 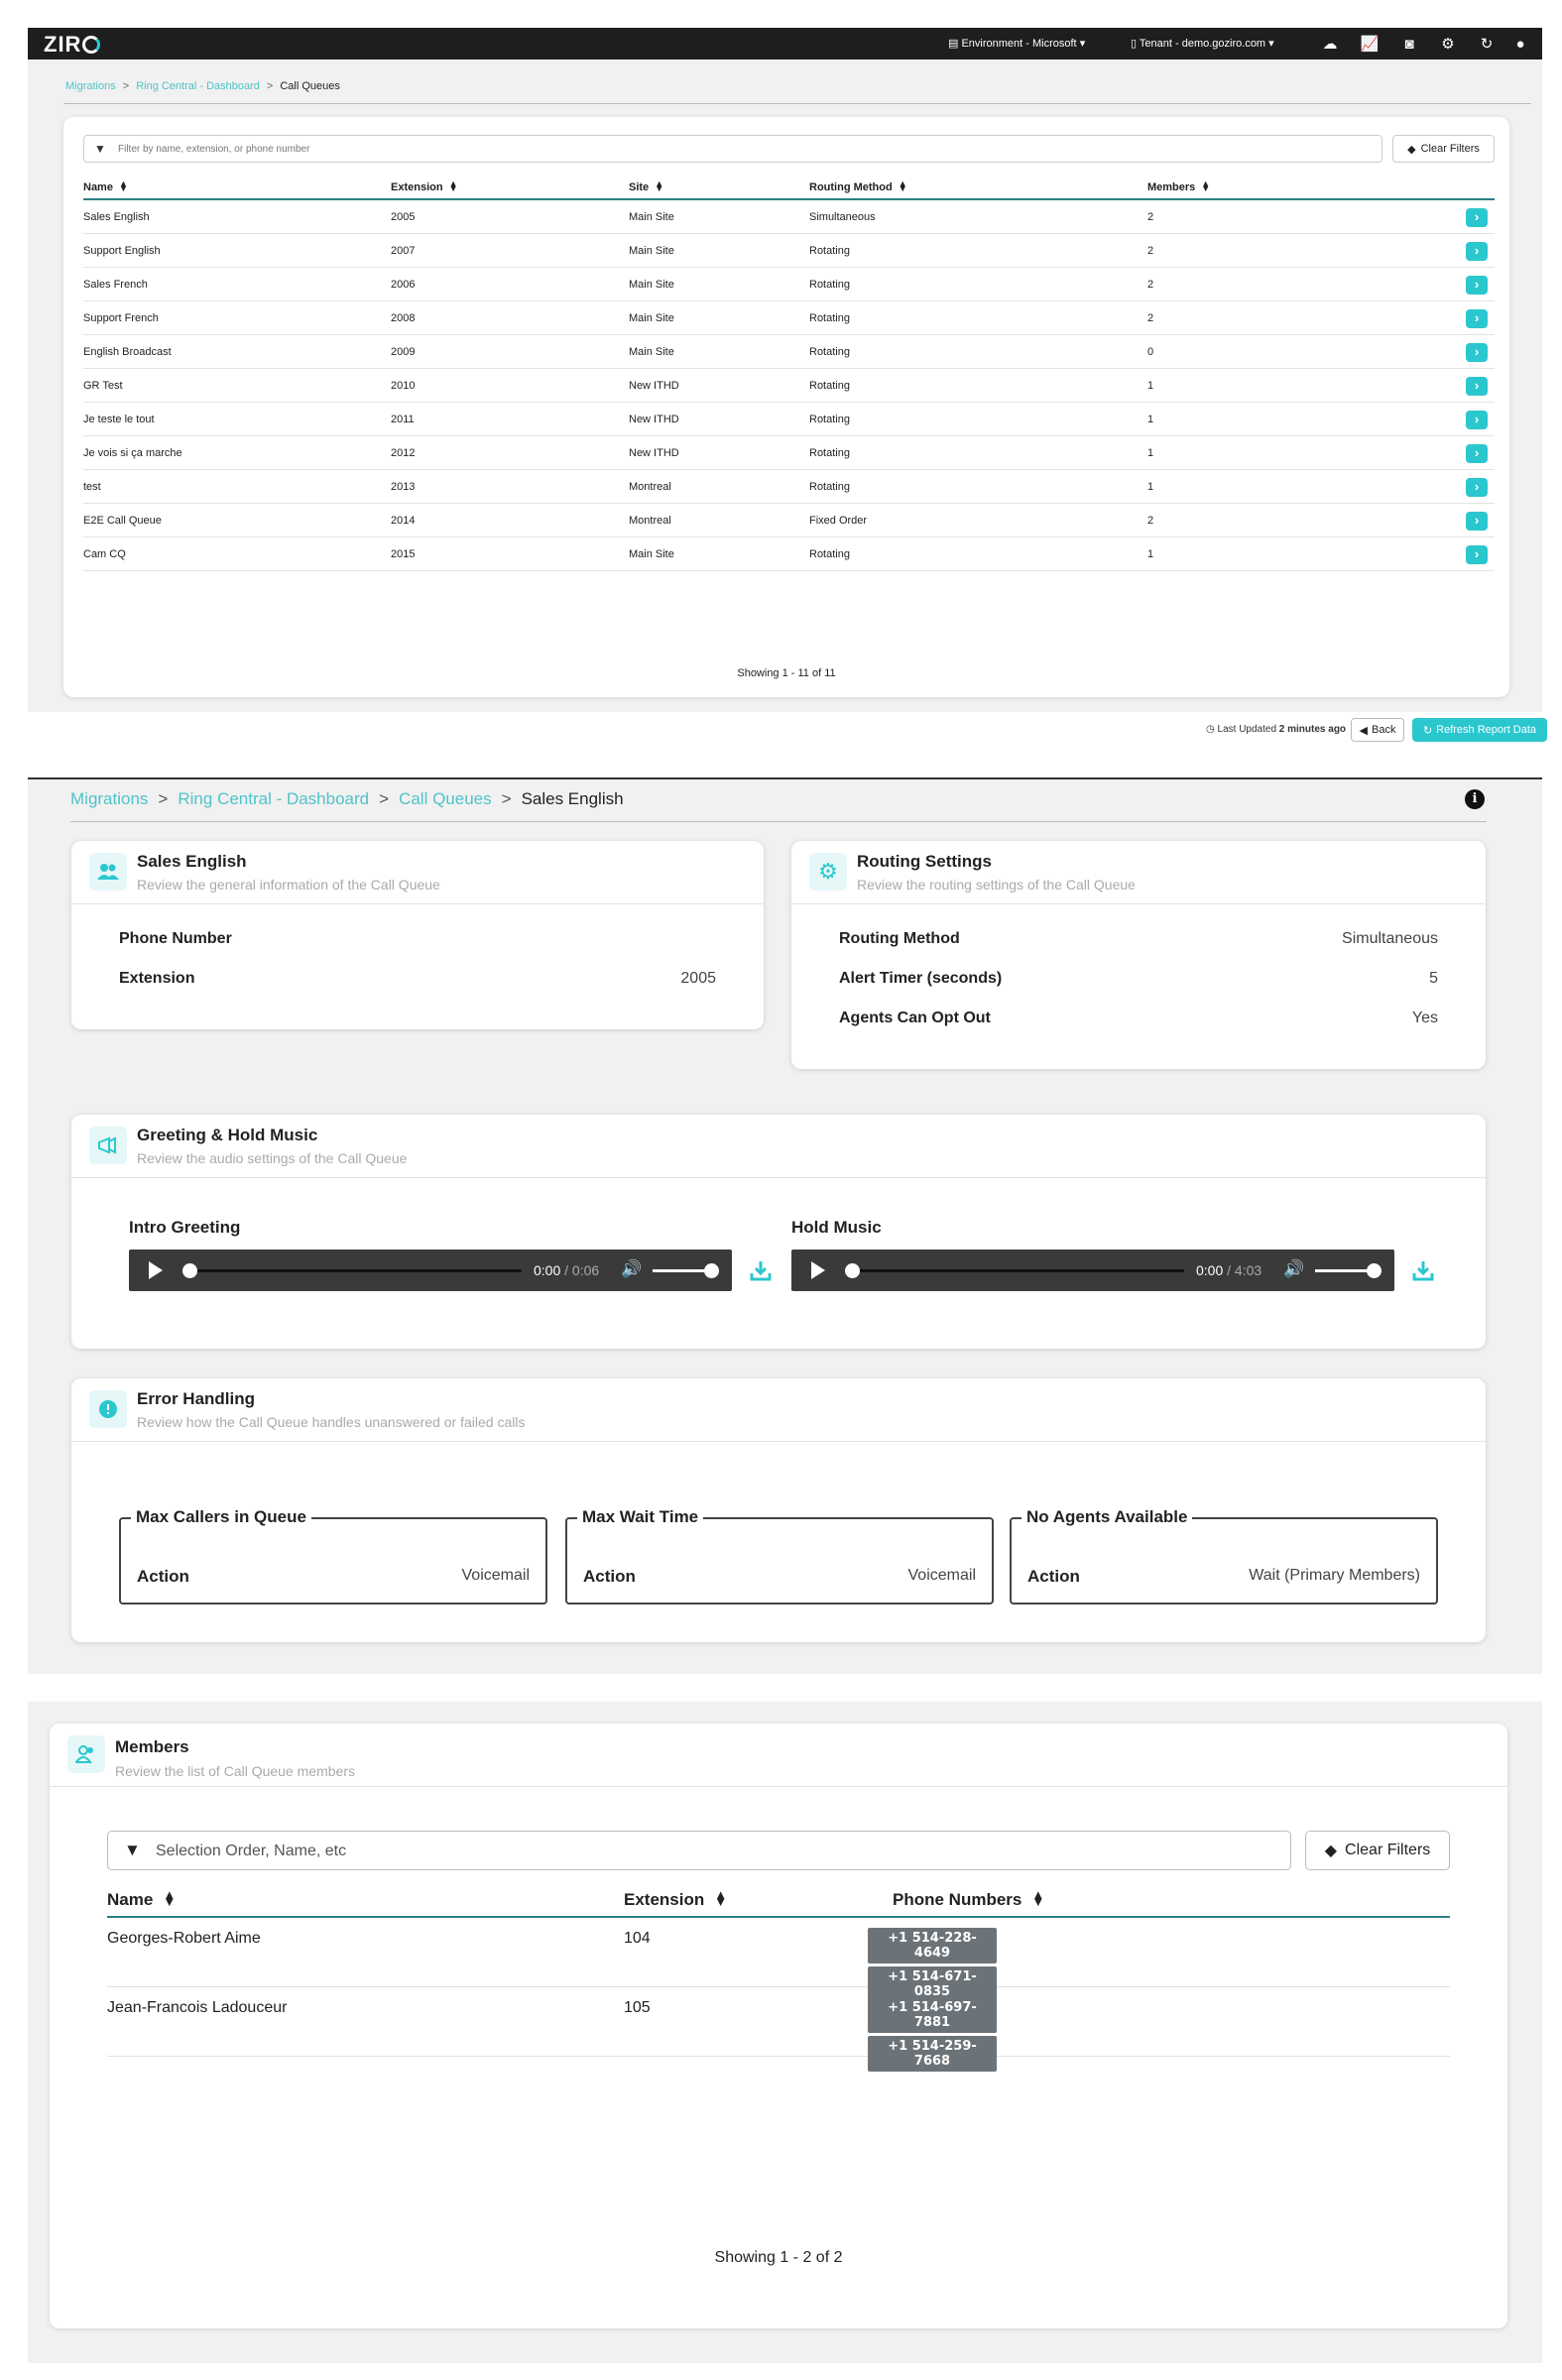 What do you see at coordinates (921, 978) in the screenshot?
I see `alert-timer-label: Alert Timer (seconds)` at bounding box center [921, 978].